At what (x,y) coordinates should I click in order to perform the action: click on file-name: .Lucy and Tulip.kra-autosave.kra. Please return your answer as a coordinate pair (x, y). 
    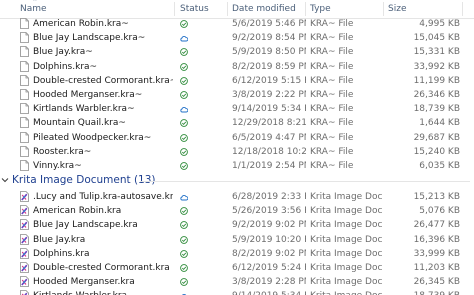
    Looking at the image, I should click on (103, 197).